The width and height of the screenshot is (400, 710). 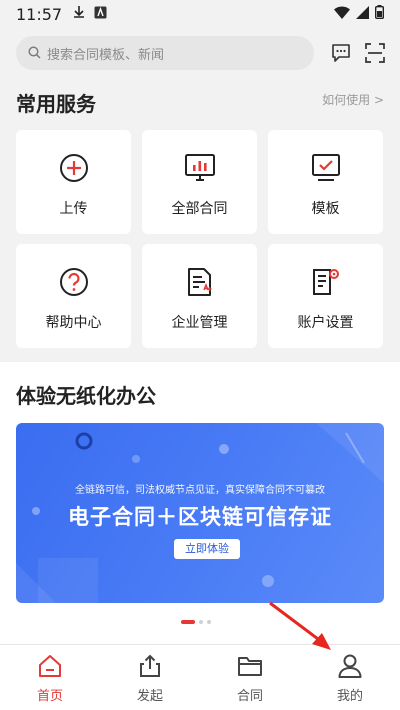 What do you see at coordinates (73, 323) in the screenshot?
I see `service-label: 帮助中心` at bounding box center [73, 323].